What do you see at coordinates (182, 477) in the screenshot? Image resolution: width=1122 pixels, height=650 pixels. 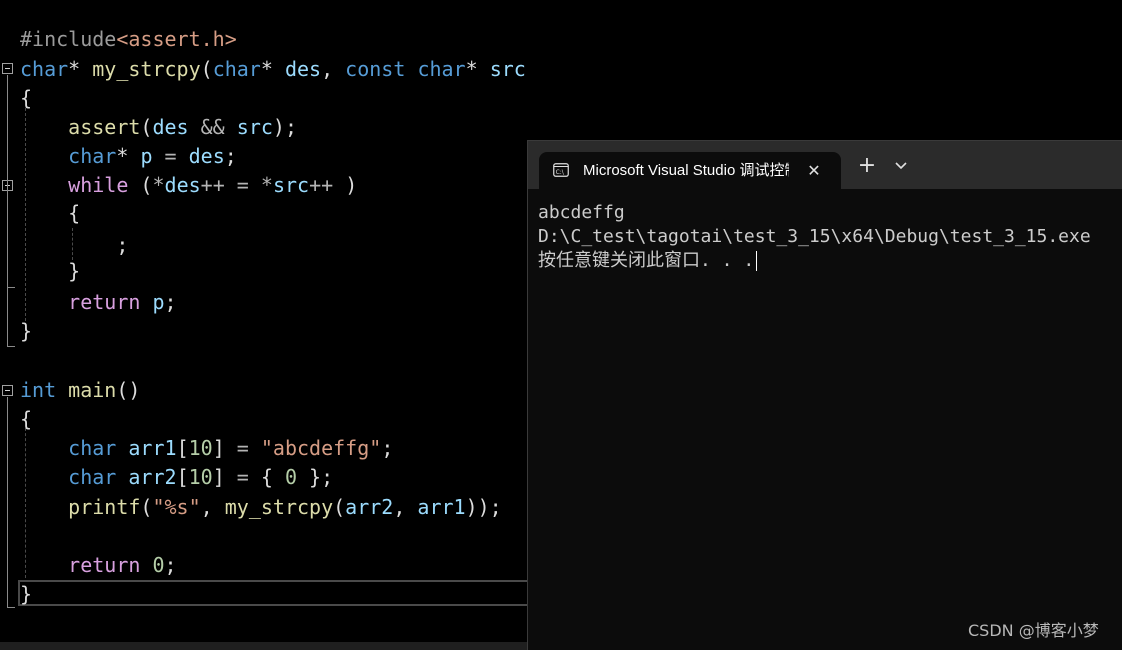 I see `code-token: [` at bounding box center [182, 477].